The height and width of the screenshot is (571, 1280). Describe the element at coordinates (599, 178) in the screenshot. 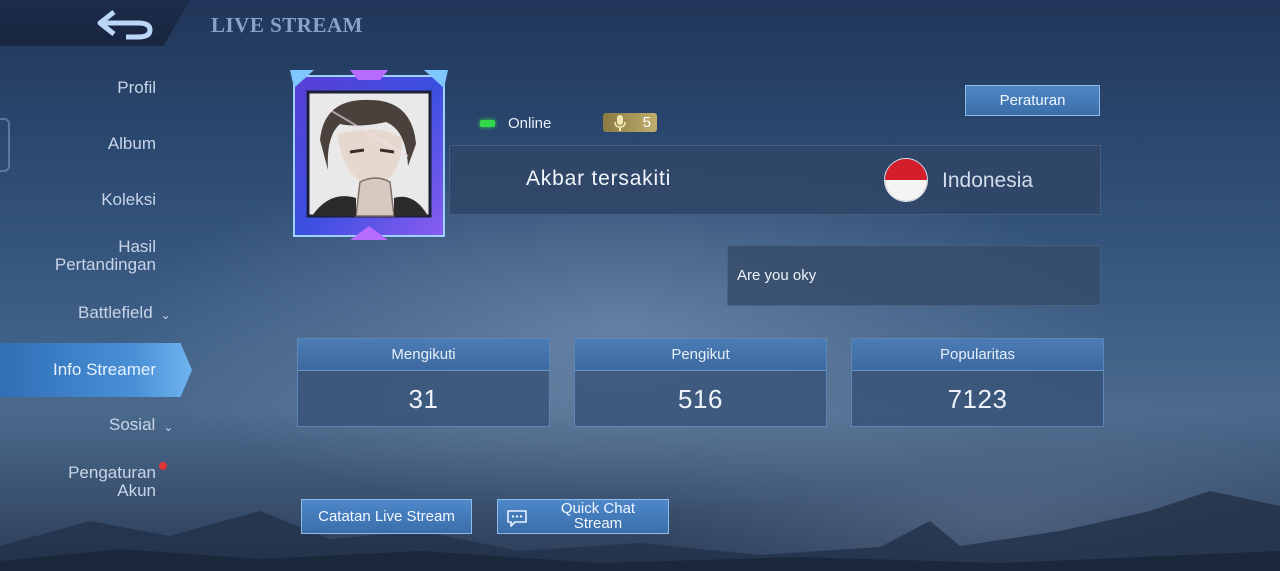

I see `streamer-name: Akbar tersakiti` at that location.